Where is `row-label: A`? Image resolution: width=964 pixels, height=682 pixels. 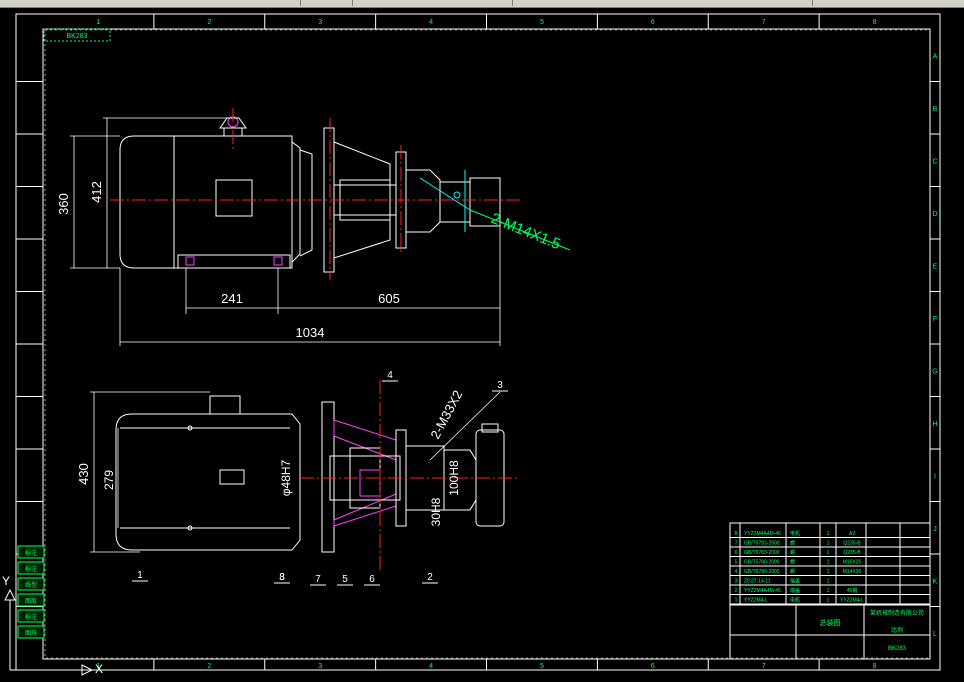 row-label: A is located at coordinates (935, 56).